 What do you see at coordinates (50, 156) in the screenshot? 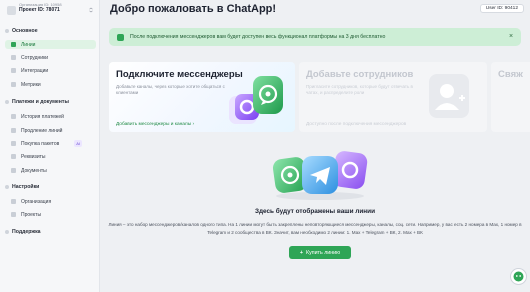
I see `sidebar-item-requisites: Реквизиты` at bounding box center [50, 156].